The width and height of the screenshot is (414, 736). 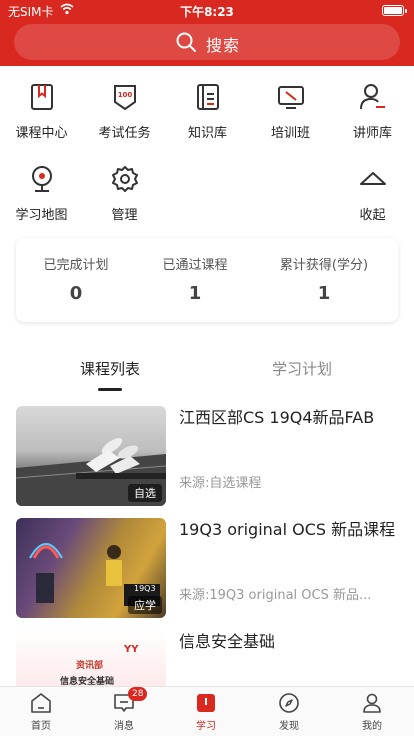 What do you see at coordinates (372, 703) in the screenshot?
I see `user-icon` at bounding box center [372, 703].